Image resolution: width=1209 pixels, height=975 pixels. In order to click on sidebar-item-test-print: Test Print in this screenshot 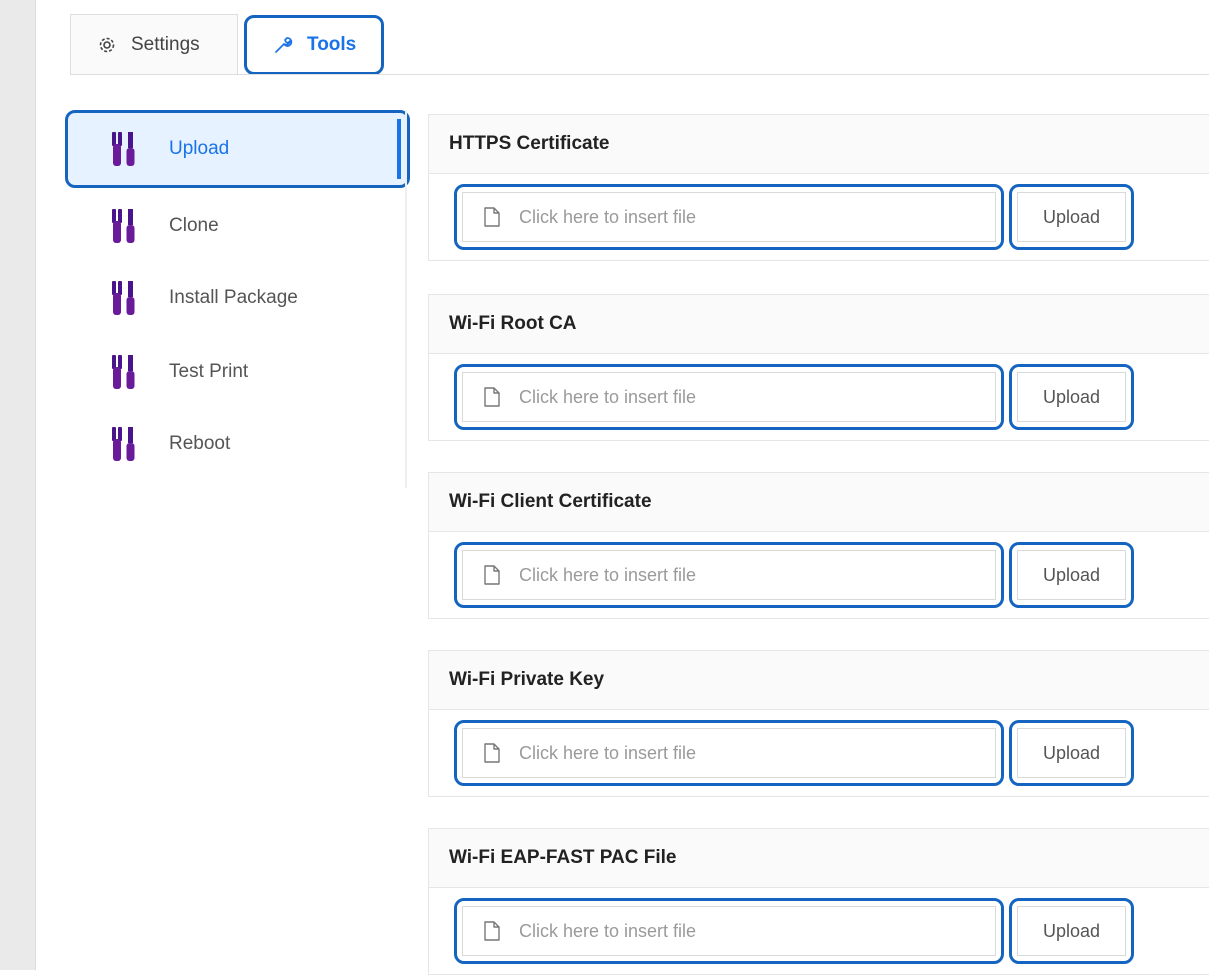, I will do `click(237, 372)`.